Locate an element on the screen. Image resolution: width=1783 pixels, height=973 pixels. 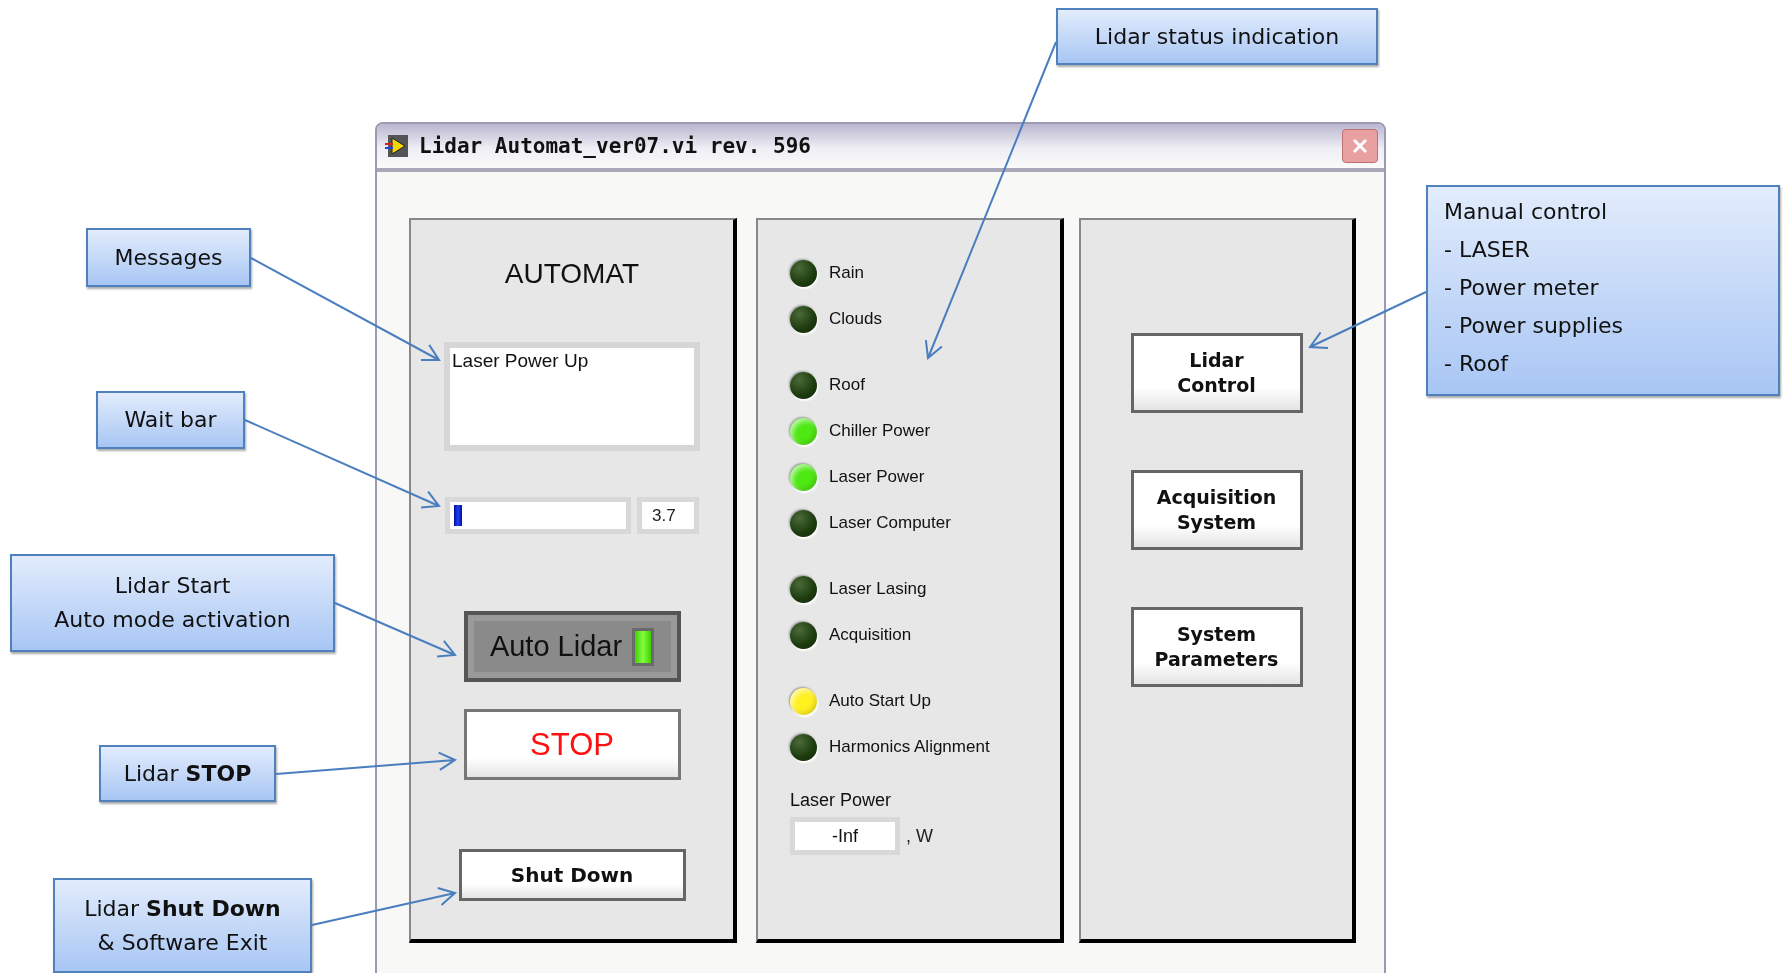
manual-button: Acquisition System is located at coordinates (1216, 510).